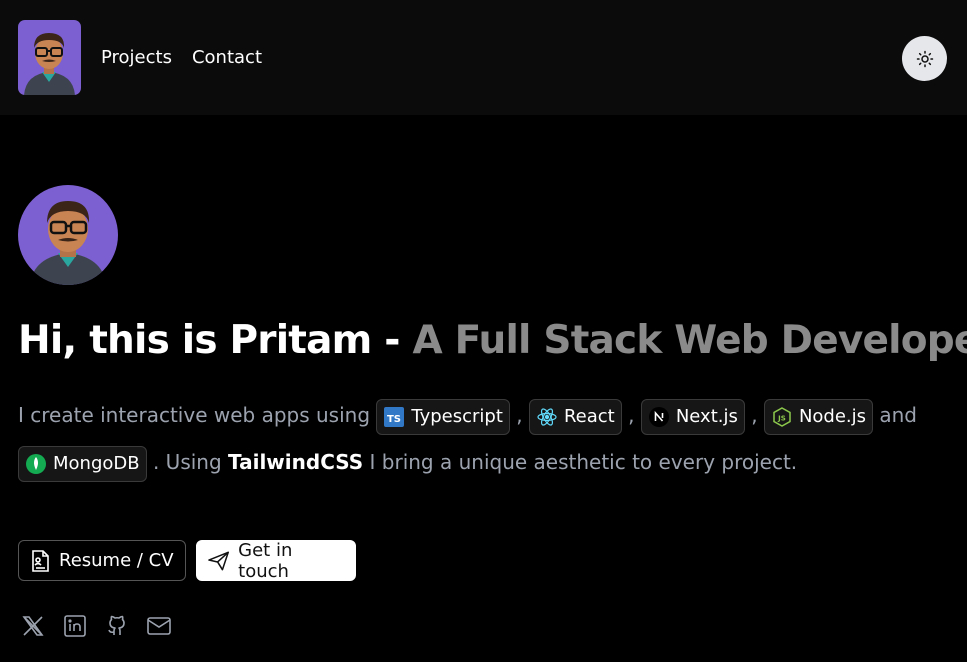 The image size is (967, 662). Describe the element at coordinates (898, 415) in the screenshot. I see `and-text: and` at that location.